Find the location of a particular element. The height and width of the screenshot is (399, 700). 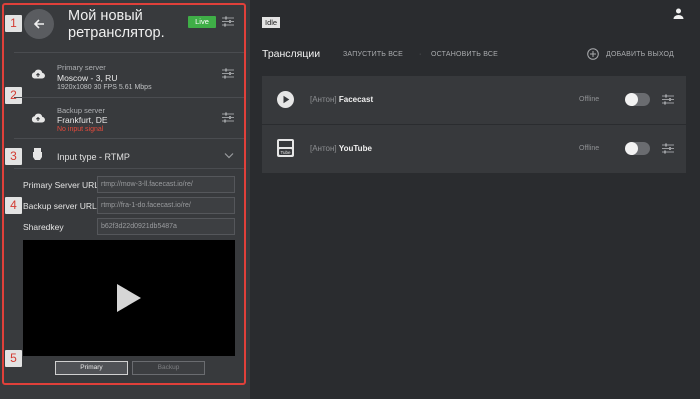

relay-title: Мой новый ретранслятор. is located at coordinates (116, 24).